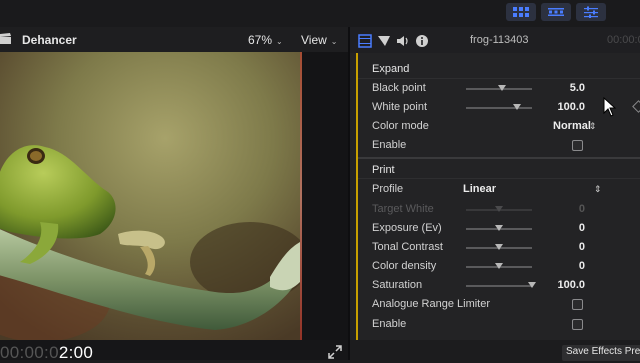 This screenshot has height=363, width=640. What do you see at coordinates (365, 41) in the screenshot?
I see `film-icon` at bounding box center [365, 41].